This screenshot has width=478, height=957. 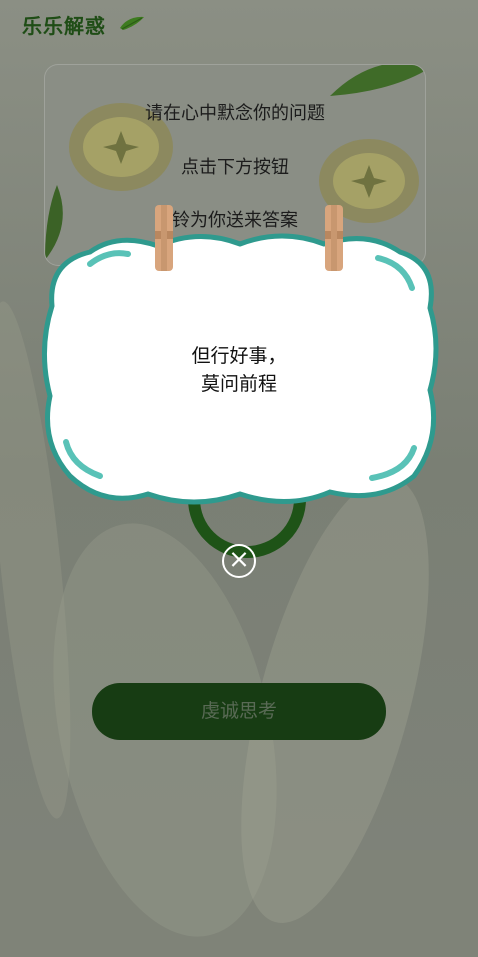 What do you see at coordinates (235, 167) in the screenshot?
I see `instruction-line: 点击下方按钮` at bounding box center [235, 167].